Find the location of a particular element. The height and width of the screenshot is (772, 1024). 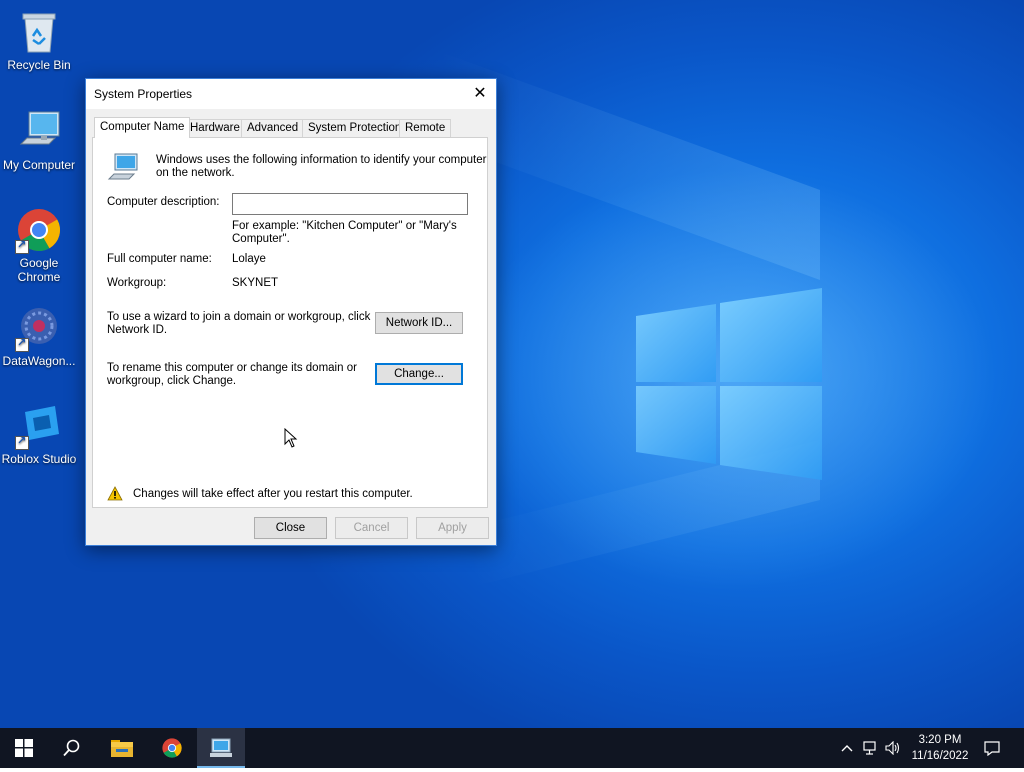

taskbar-system-properties is located at coordinates (221, 748).